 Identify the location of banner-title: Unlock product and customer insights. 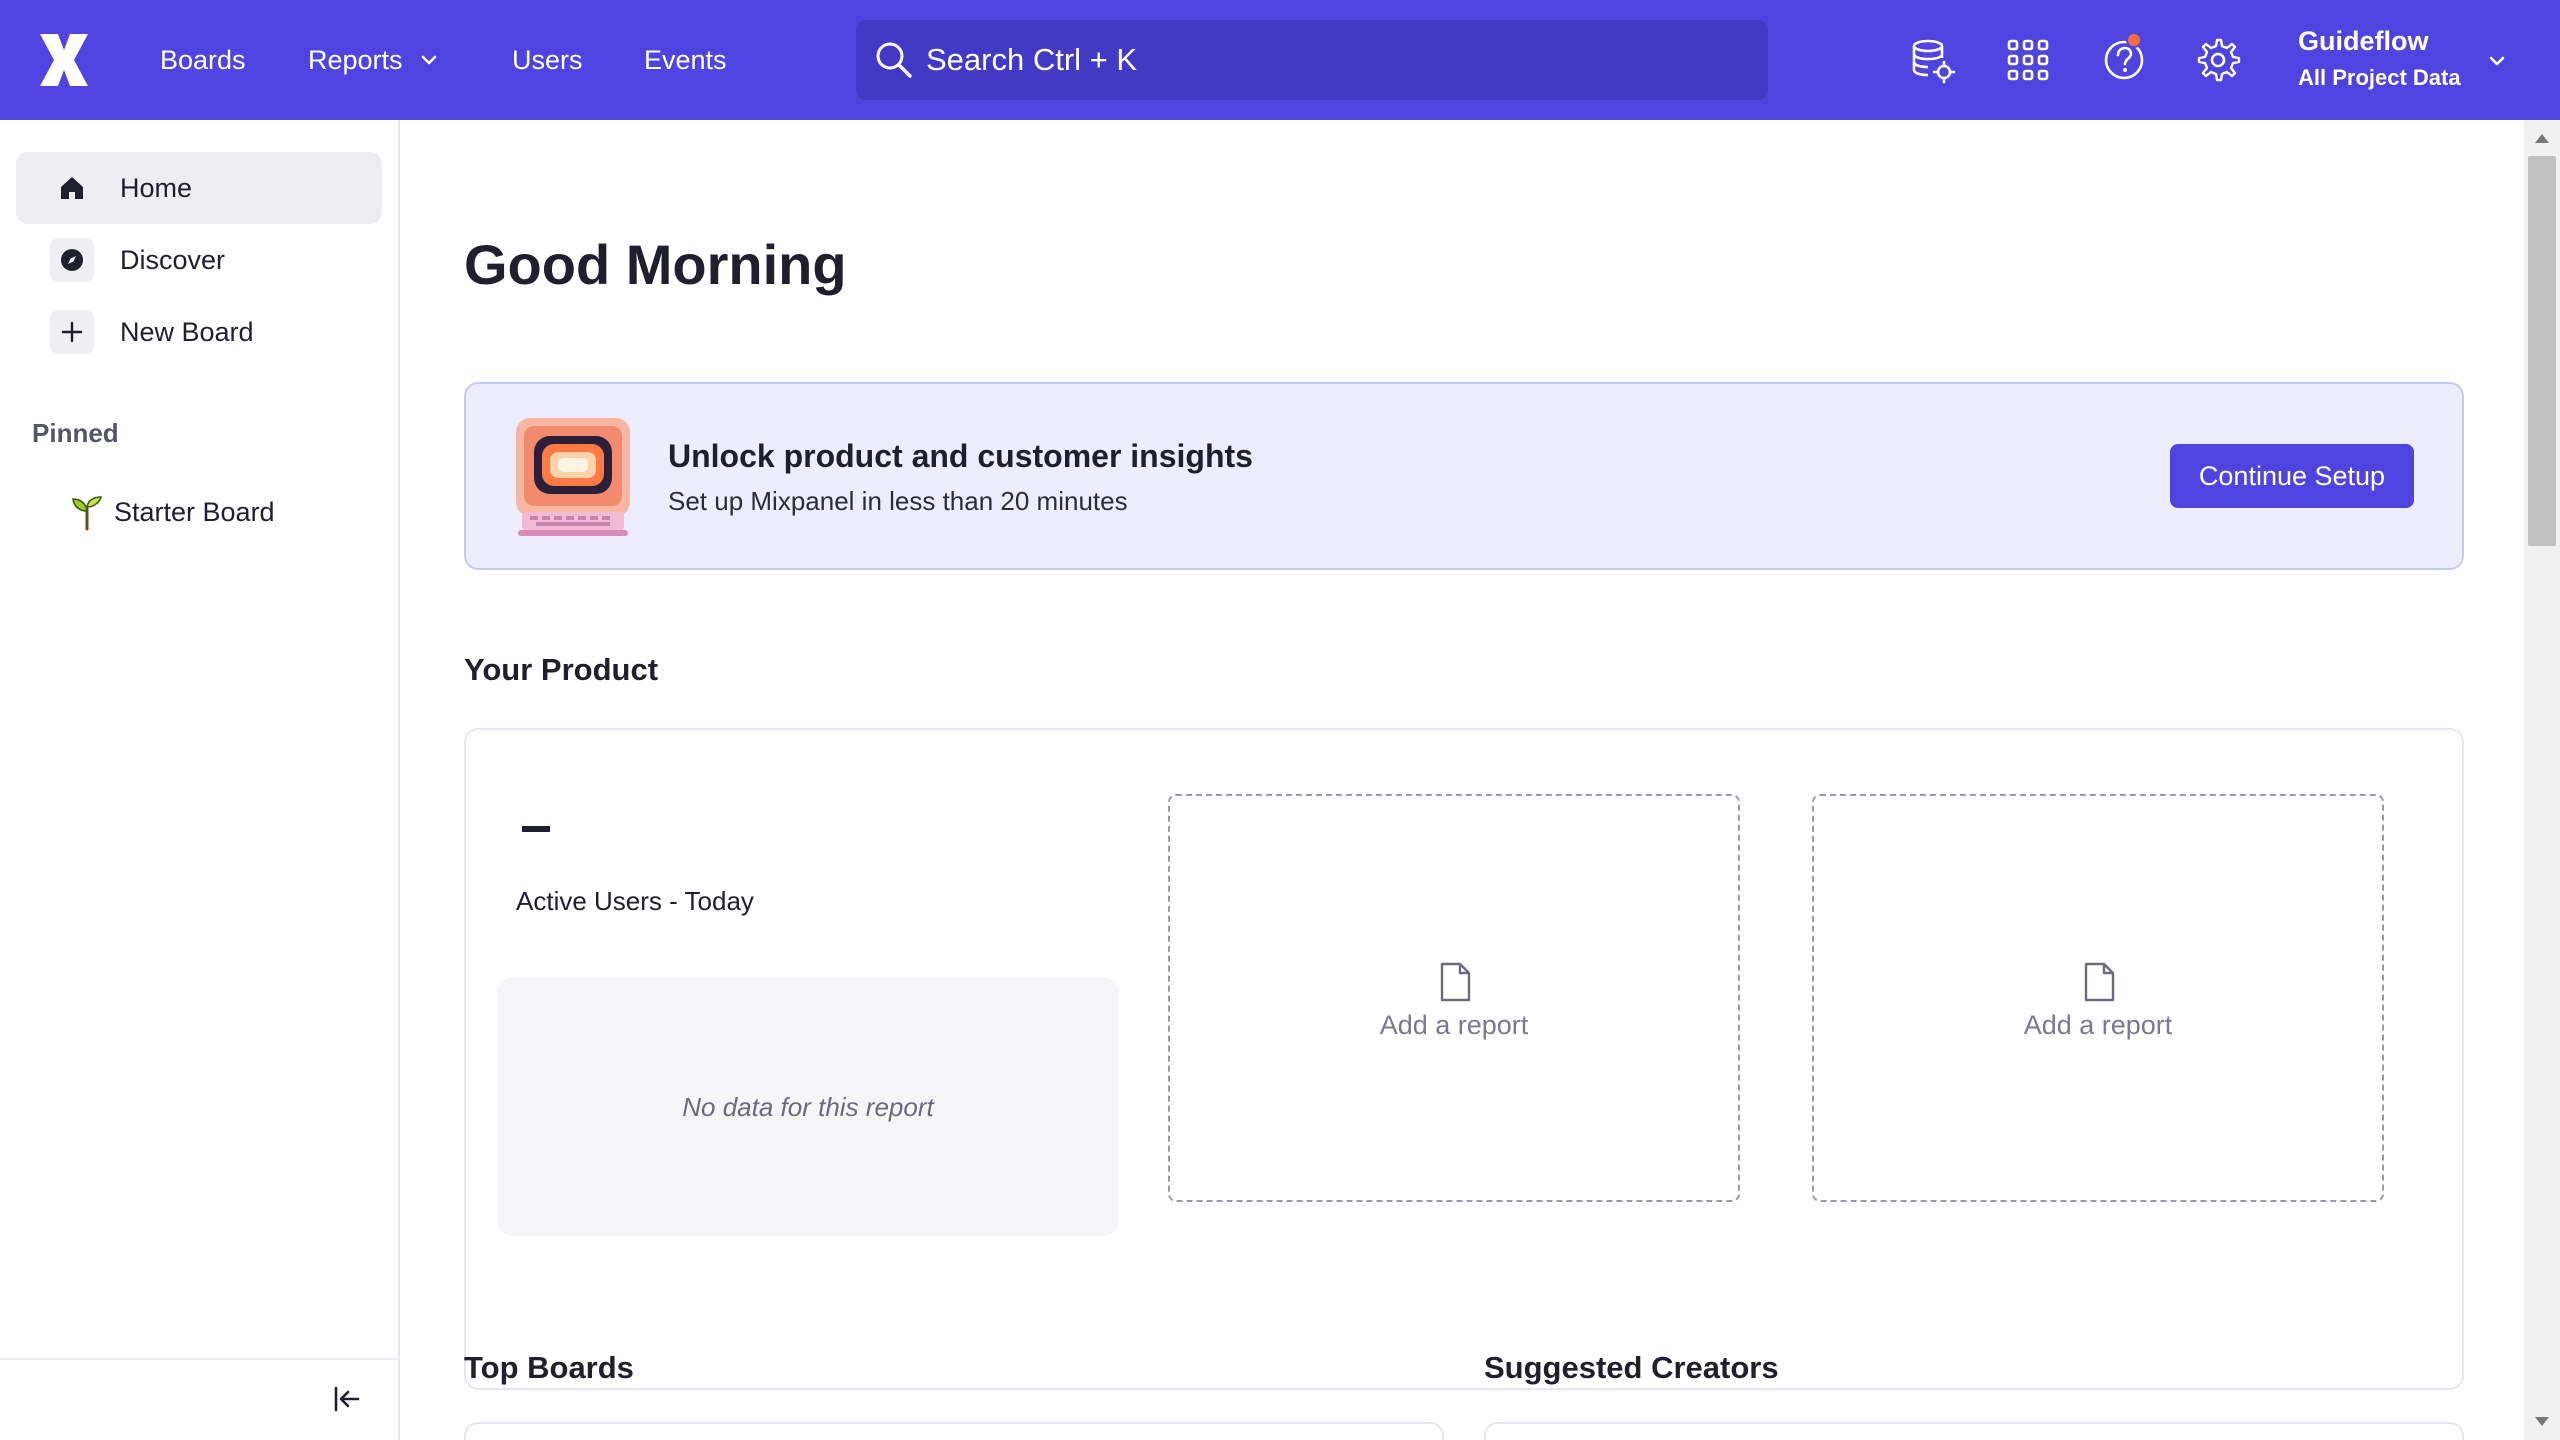
(960, 456).